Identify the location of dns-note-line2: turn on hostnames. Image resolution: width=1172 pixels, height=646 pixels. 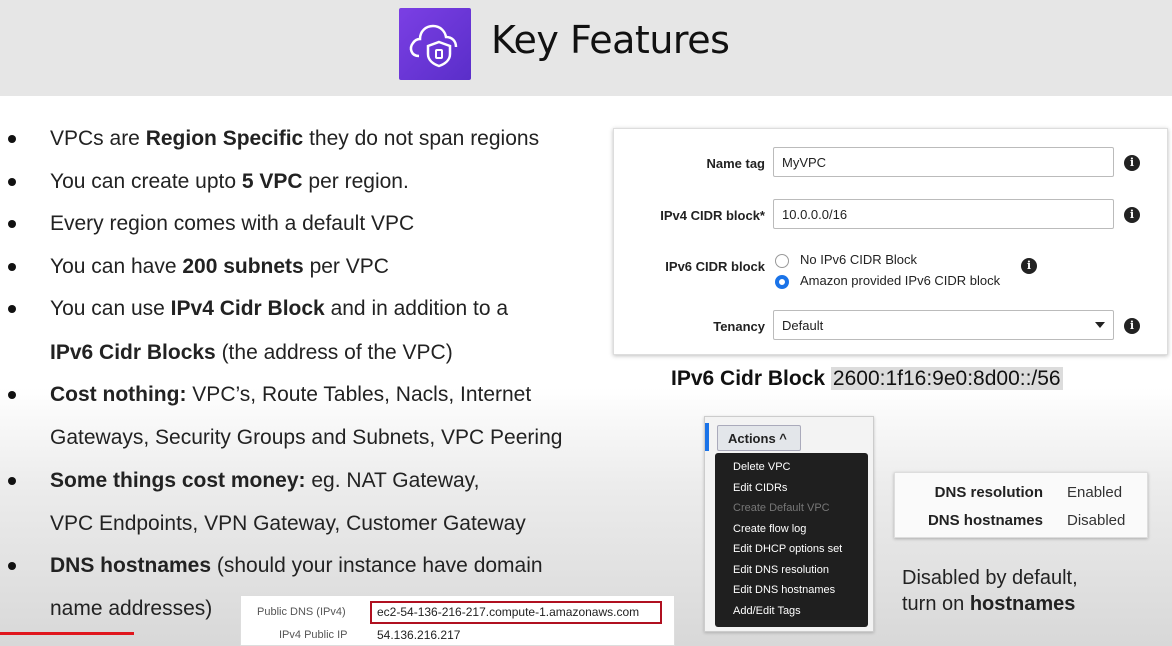
(990, 604).